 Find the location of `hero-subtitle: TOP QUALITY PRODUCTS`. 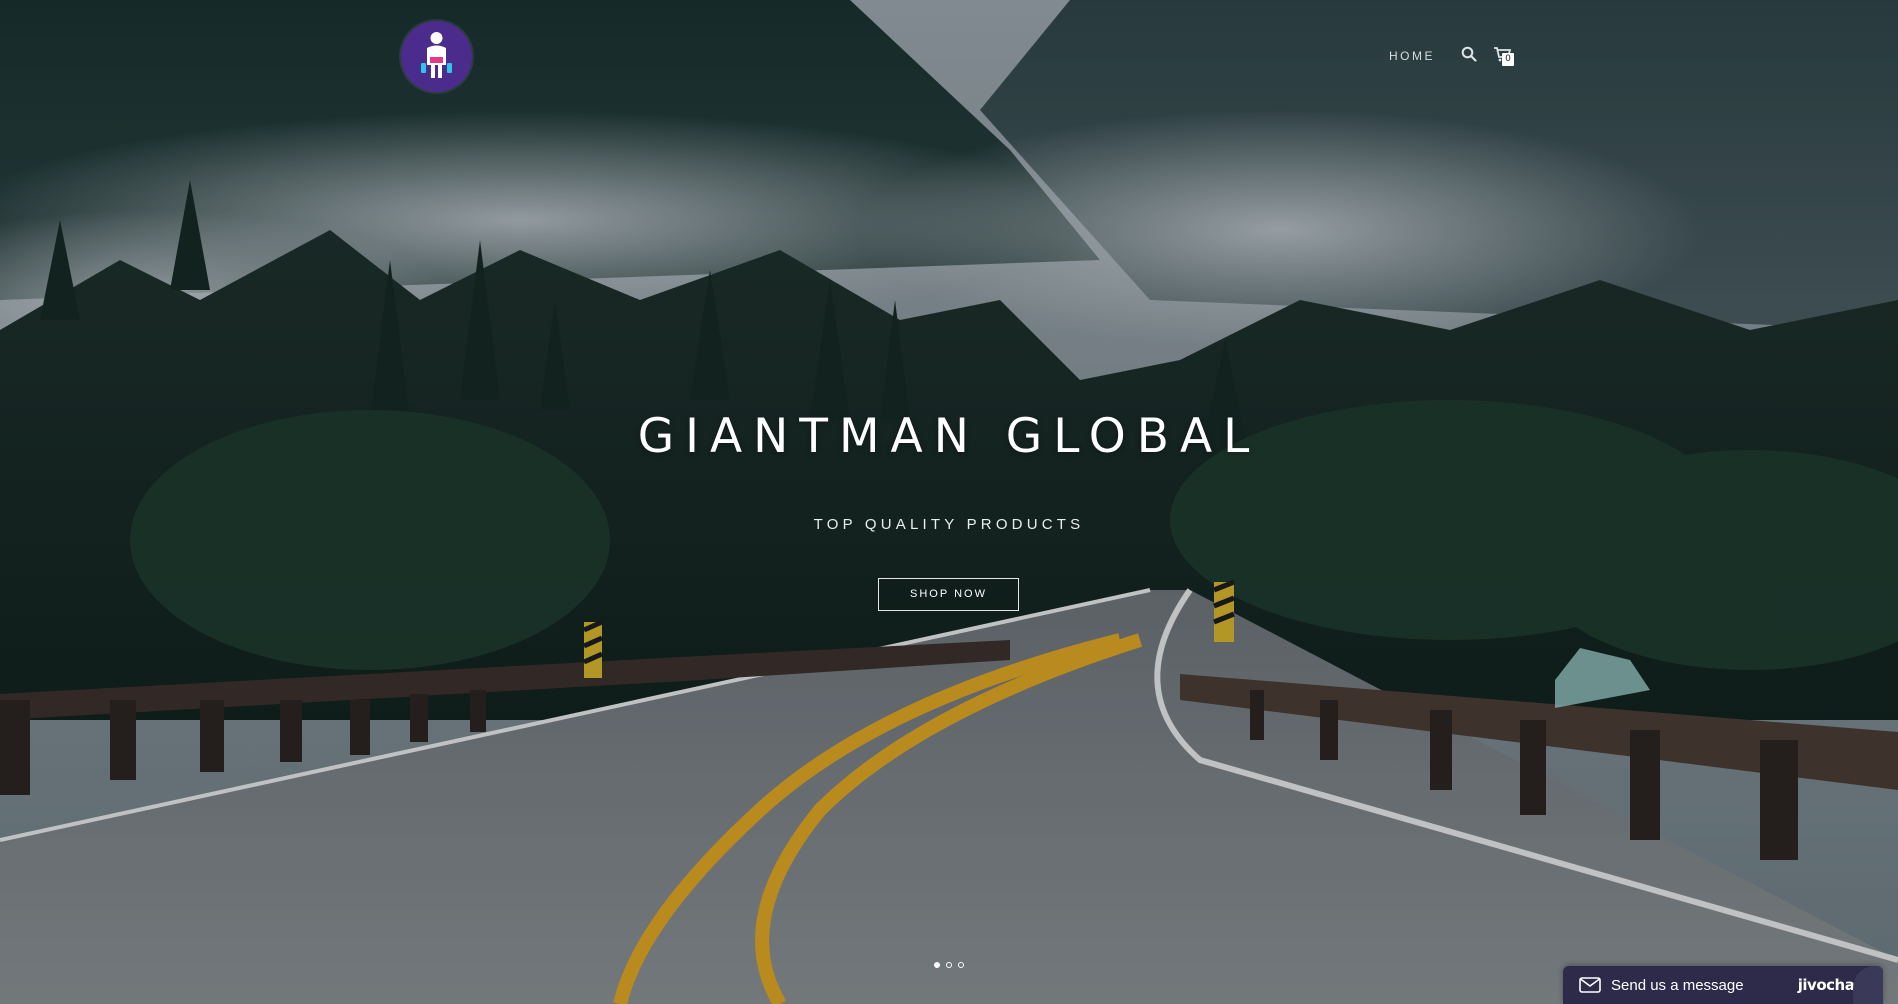

hero-subtitle: TOP QUALITY PRODUCTS is located at coordinates (949, 524).